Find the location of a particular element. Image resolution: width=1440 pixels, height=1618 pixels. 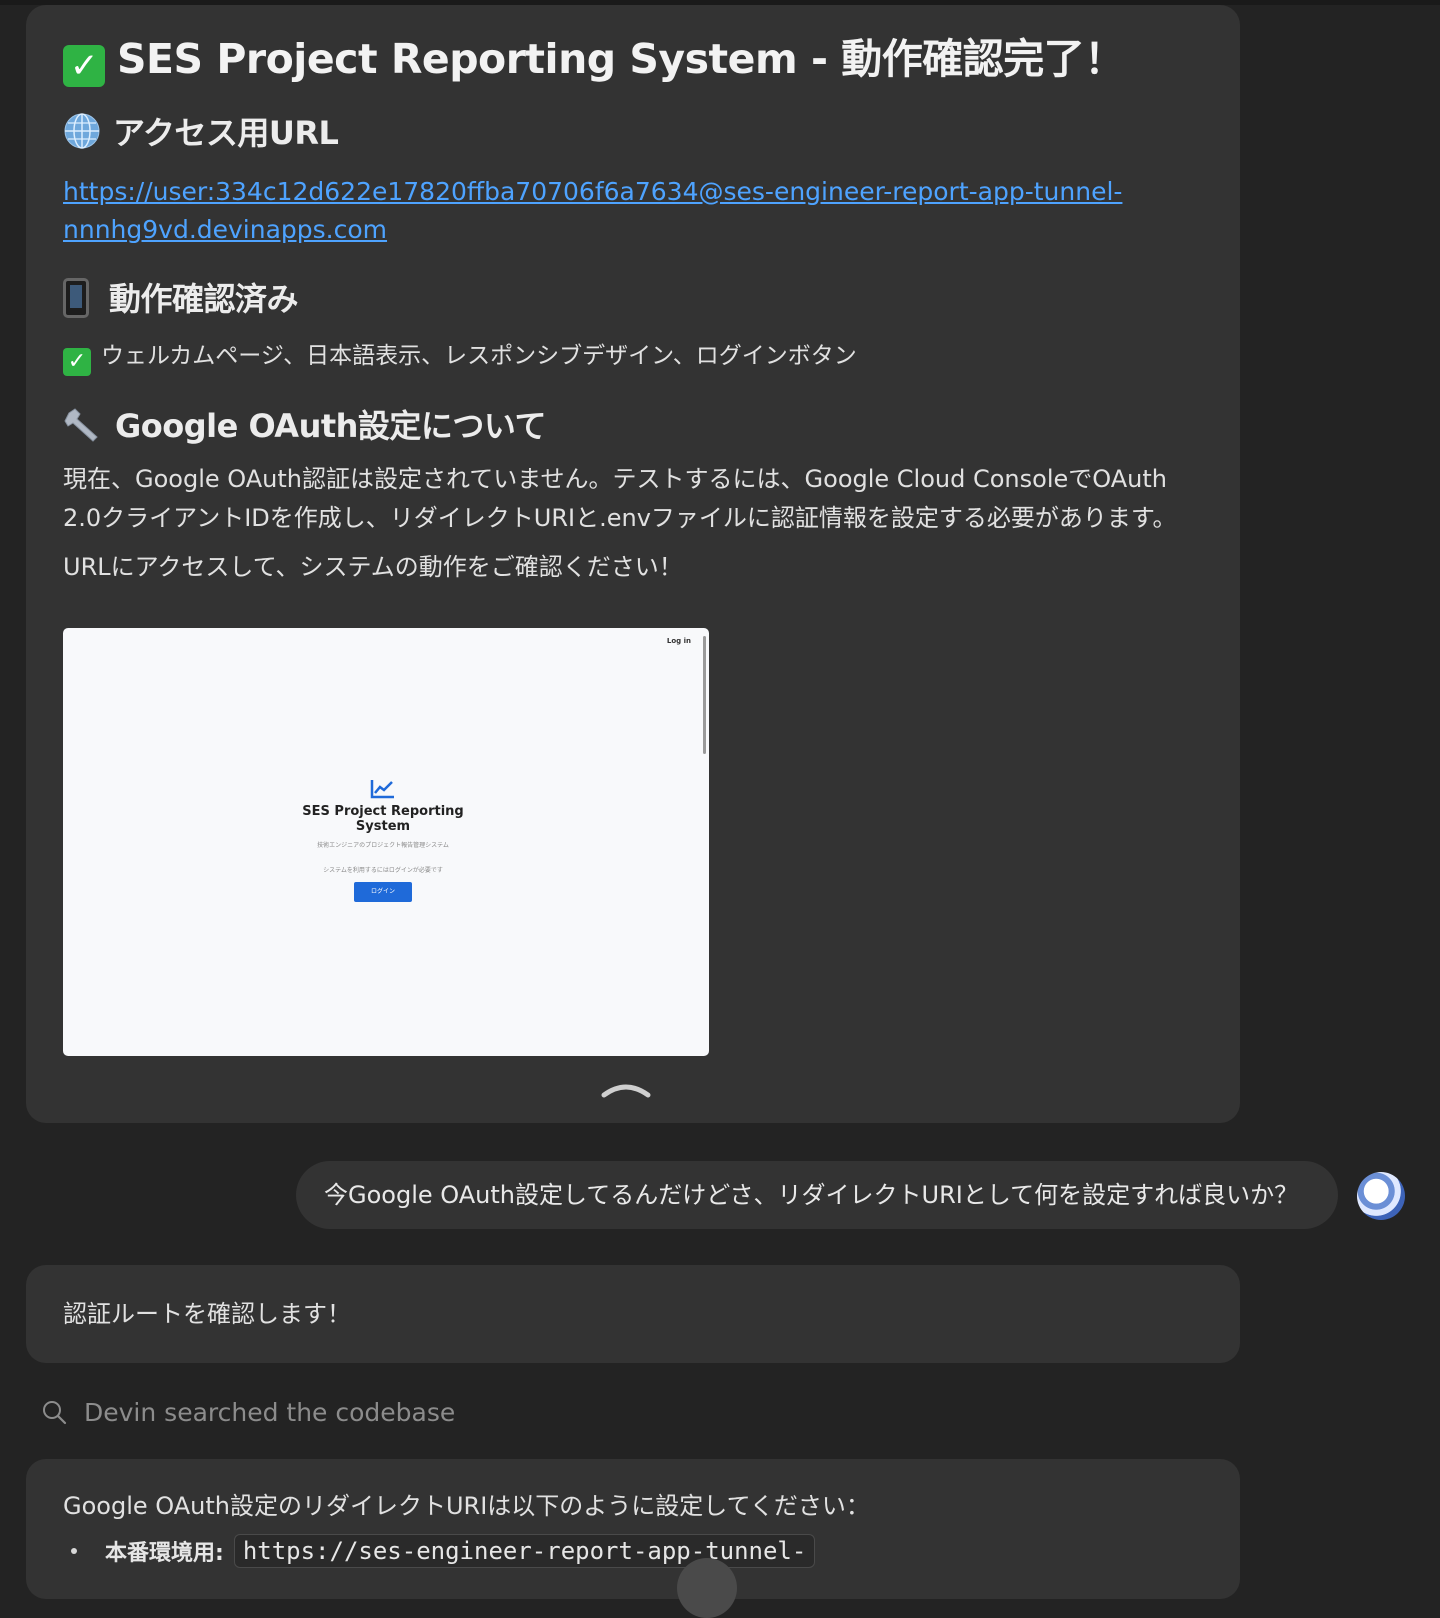

assistant-intro-text: Google OAuth設定のリダイレクトURIは以下のように設定してください： is located at coordinates (466, 1506).